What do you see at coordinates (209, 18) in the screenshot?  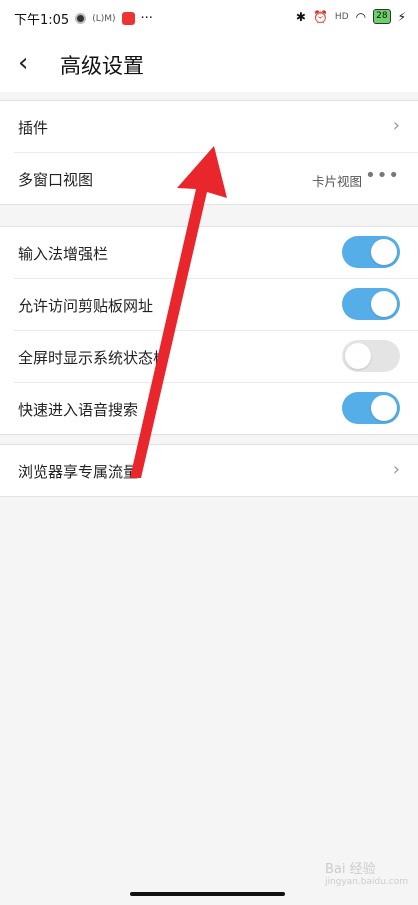 I see `status-bar: 下午1:05 (L)M) ··· ✱ ⏰ HD ◠ 28 ⚡` at bounding box center [209, 18].